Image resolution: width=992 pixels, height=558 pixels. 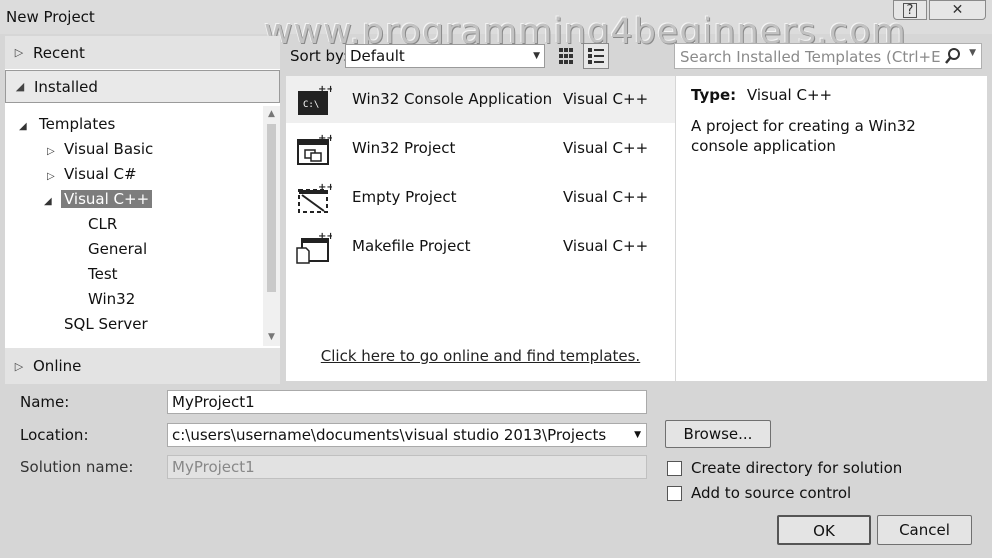 I want to click on medium-icons-view-button, so click(x=596, y=56).